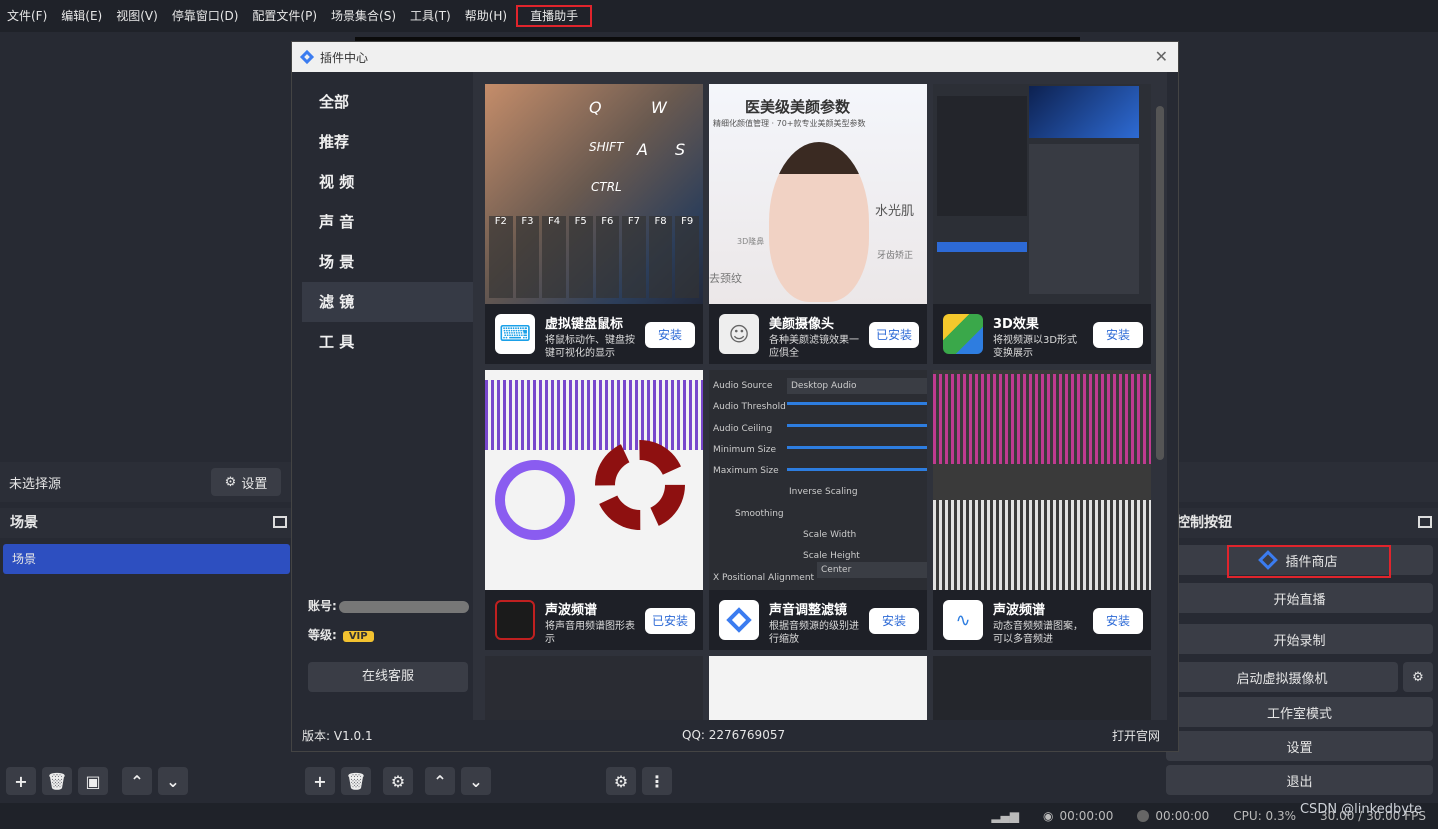  What do you see at coordinates (388, 677) in the screenshot?
I see `online-service-button: 在线客服` at bounding box center [388, 677].